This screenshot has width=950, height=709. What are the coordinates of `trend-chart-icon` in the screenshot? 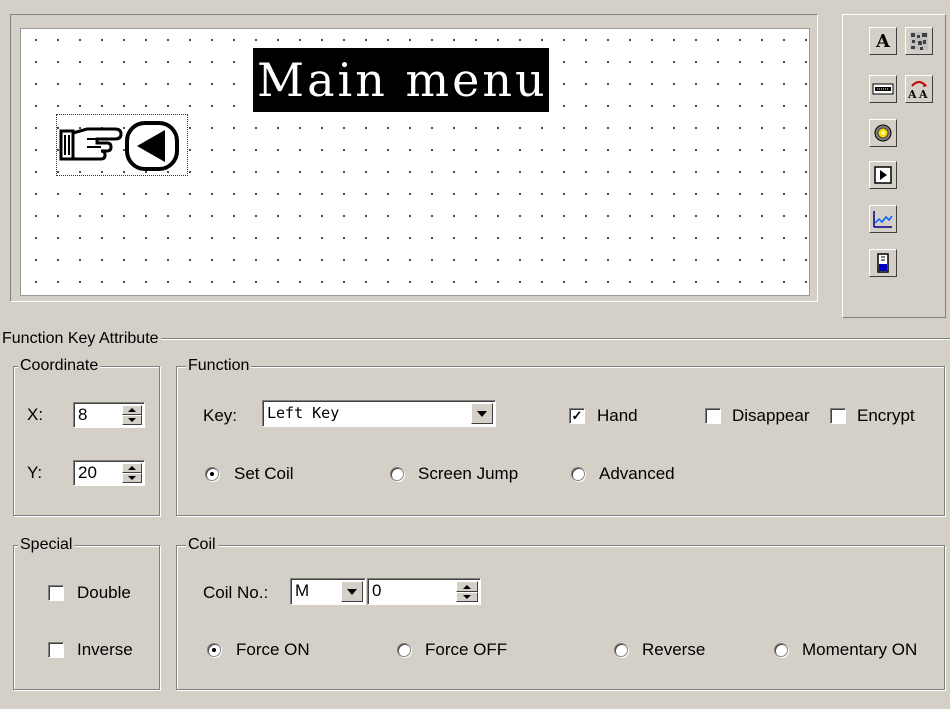 It's located at (883, 219).